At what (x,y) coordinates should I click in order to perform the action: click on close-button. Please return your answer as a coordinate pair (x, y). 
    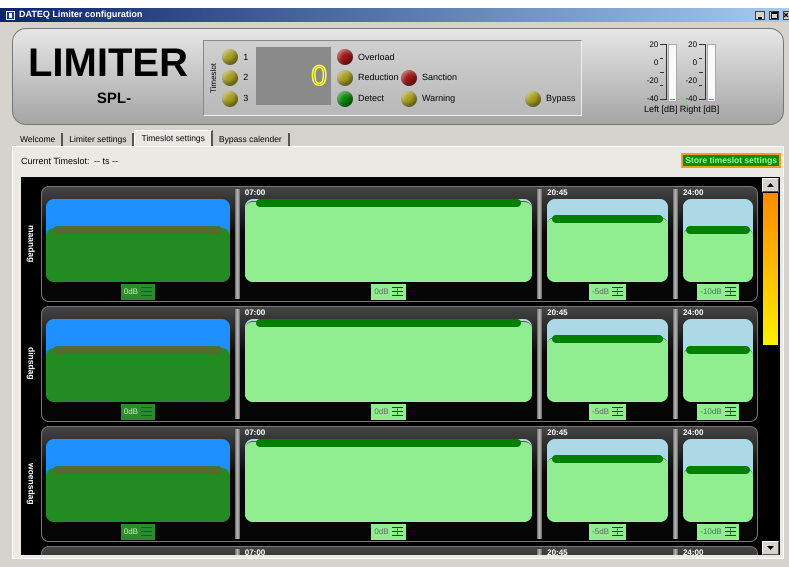
    Looking at the image, I should click on (786, 15).